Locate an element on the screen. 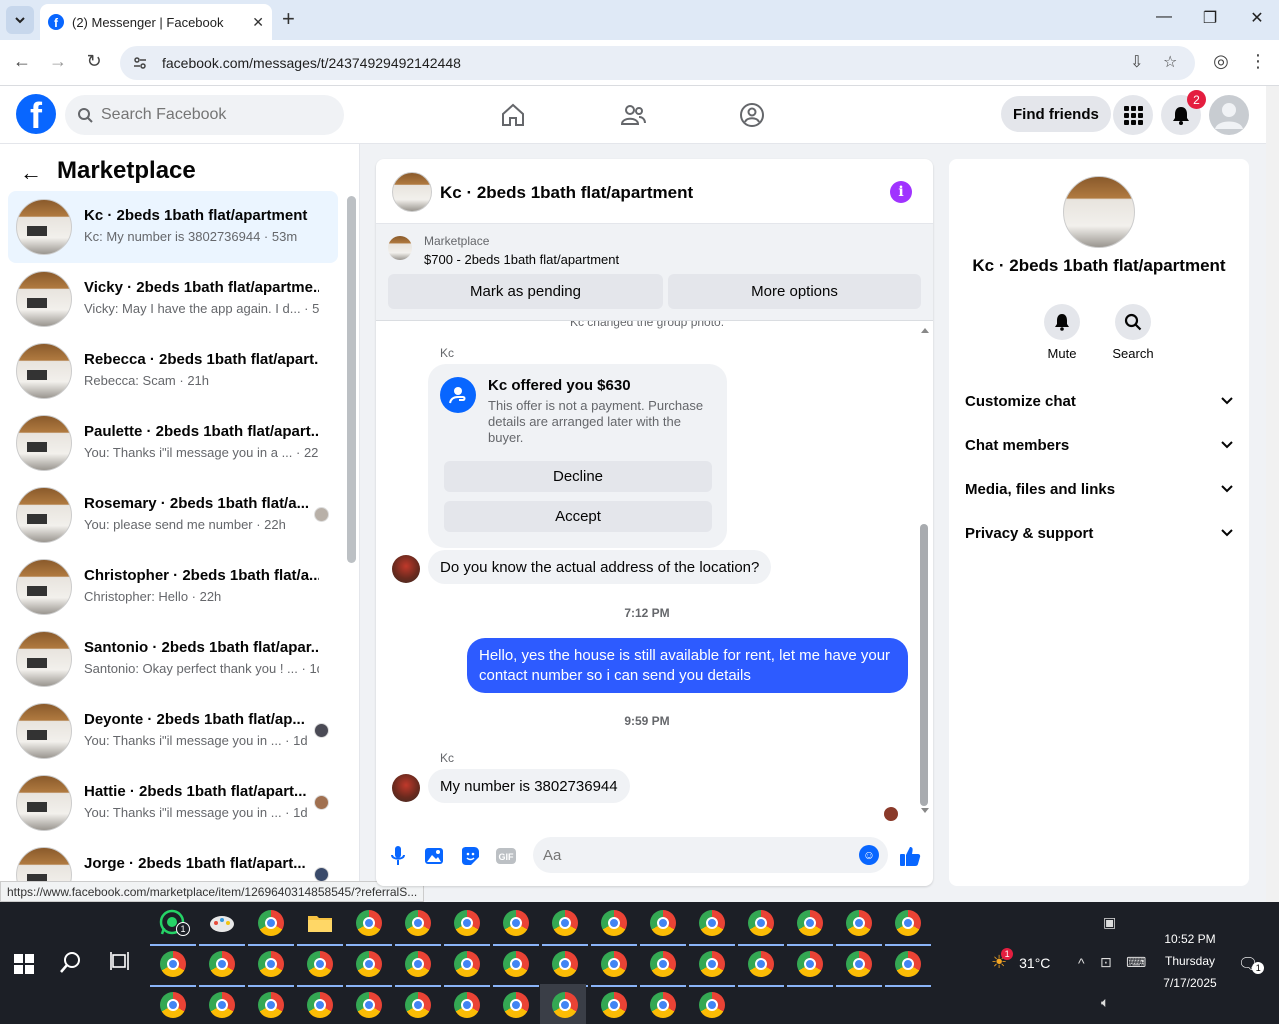 The width and height of the screenshot is (1279, 1024). home-icon is located at coordinates (513, 115).